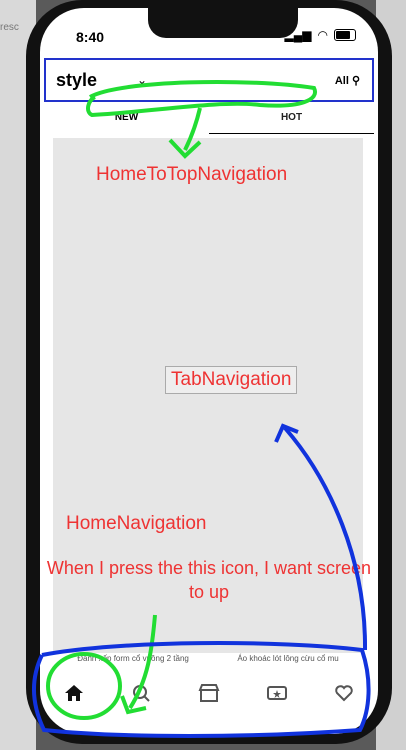 The width and height of the screenshot is (406, 750). What do you see at coordinates (209, 80) in the screenshot?
I see `home-to-top-navigation-header: style ⌄ All ⚲` at bounding box center [209, 80].